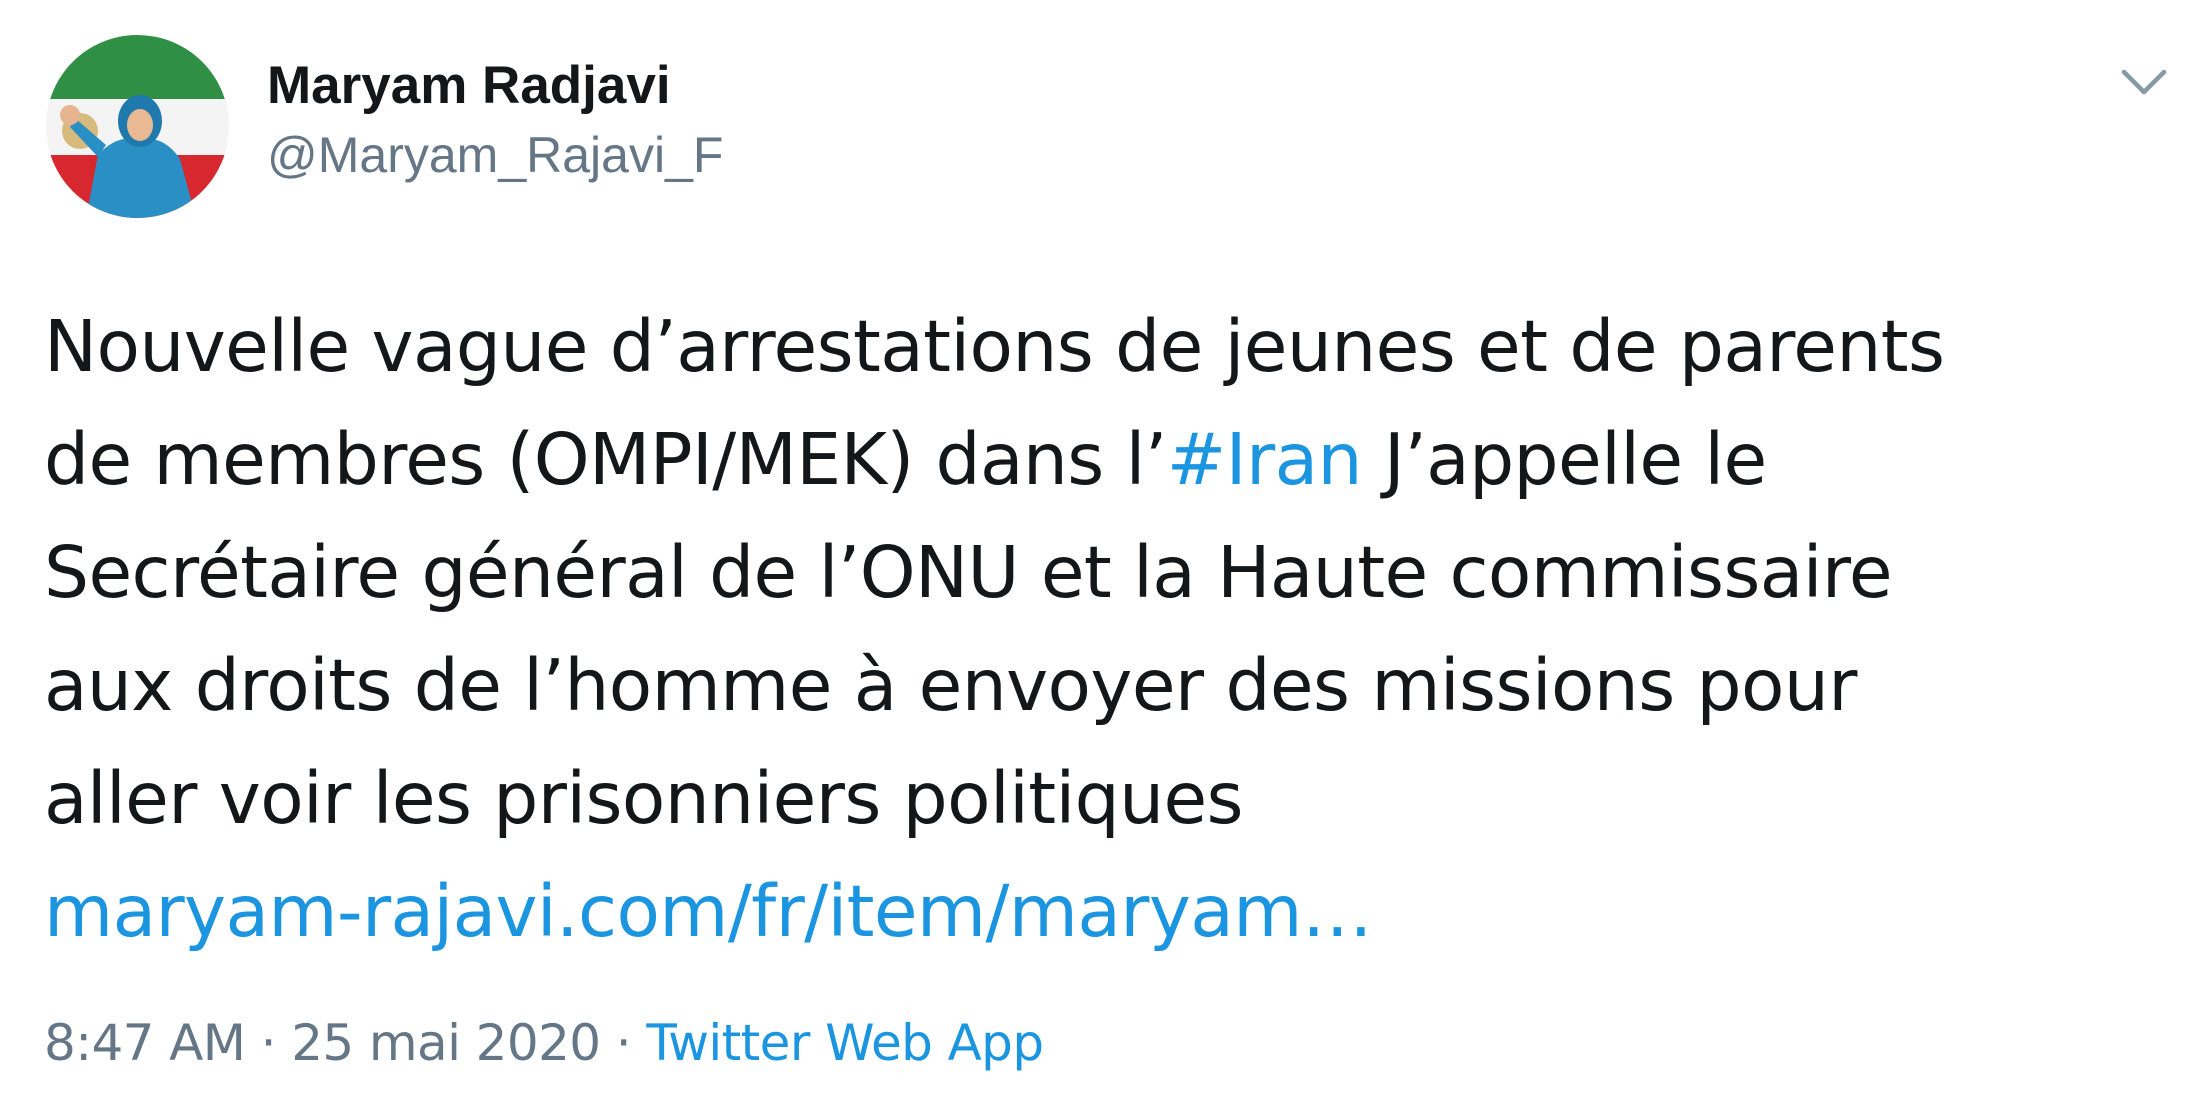 The image size is (2200, 1108). Describe the element at coordinates (1265, 459) in the screenshot. I see `hashtag-link-iran: #Iran` at that location.